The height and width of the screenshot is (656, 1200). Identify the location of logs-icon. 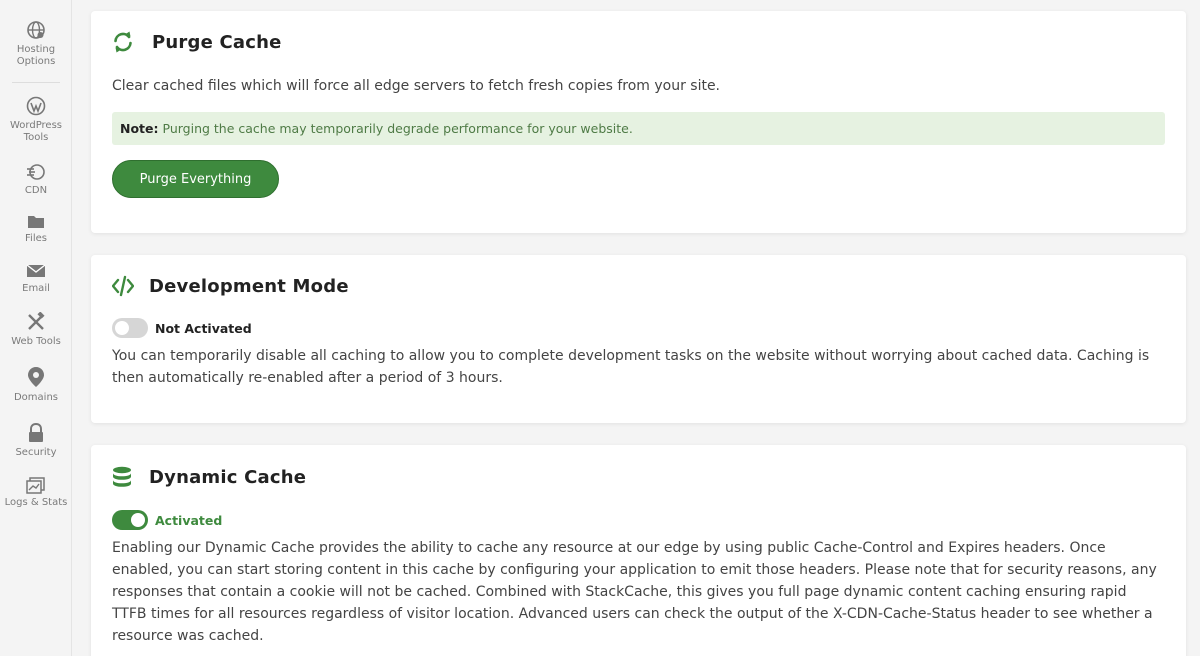
(35, 485).